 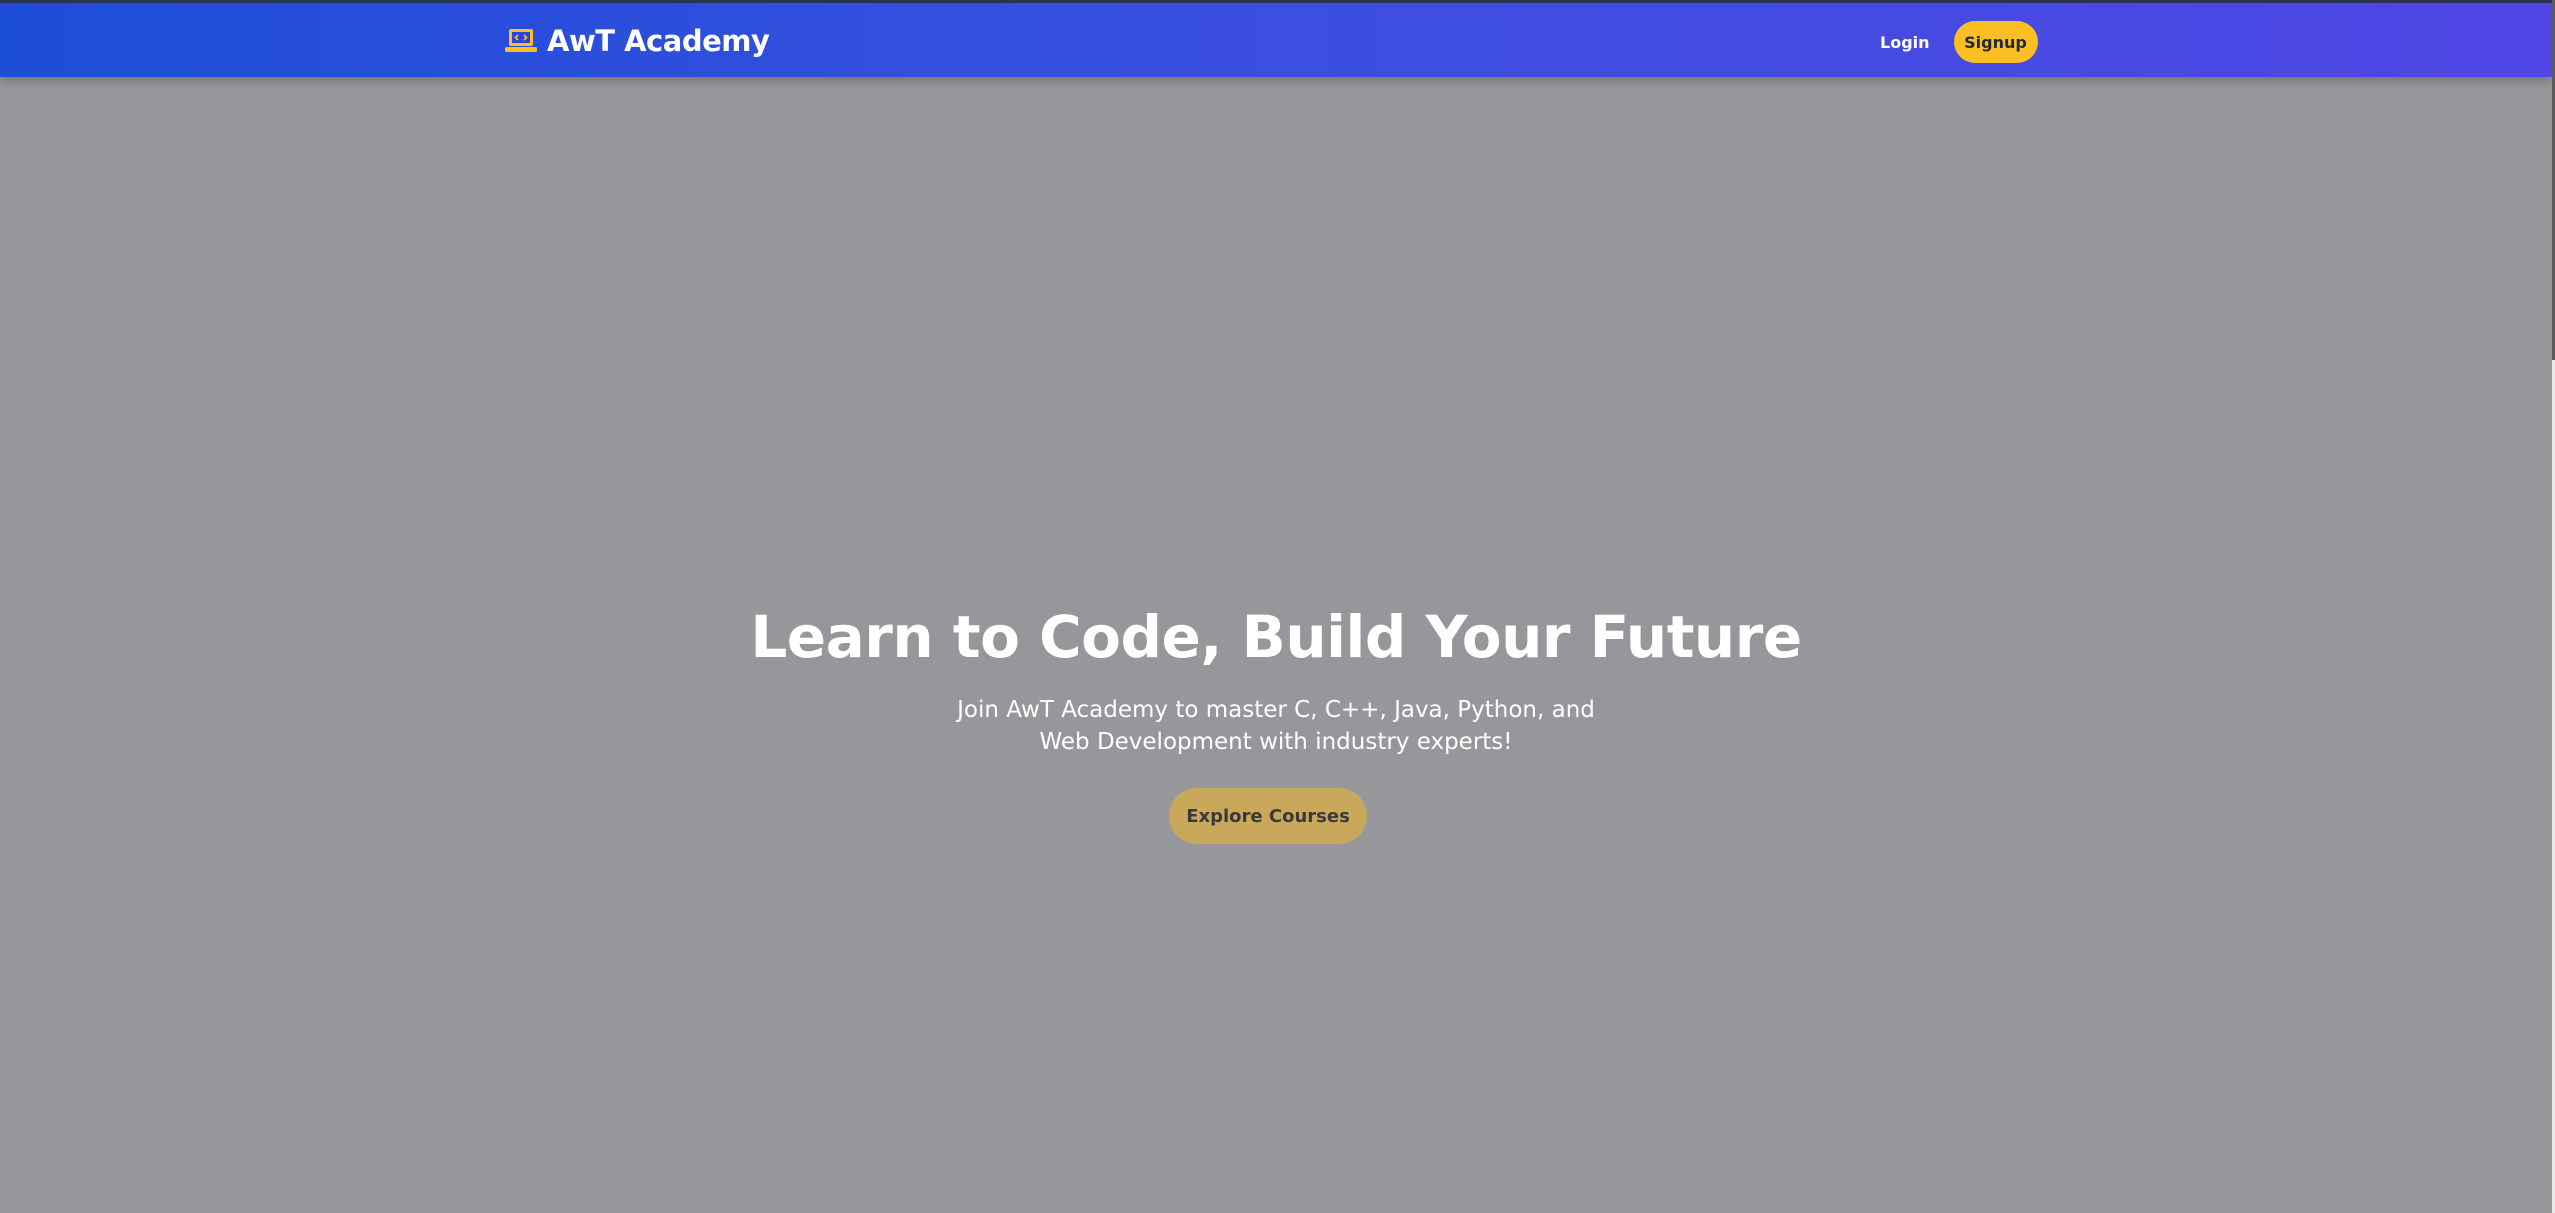 I want to click on explore-courses-button: Explore Courses, so click(x=1268, y=816).